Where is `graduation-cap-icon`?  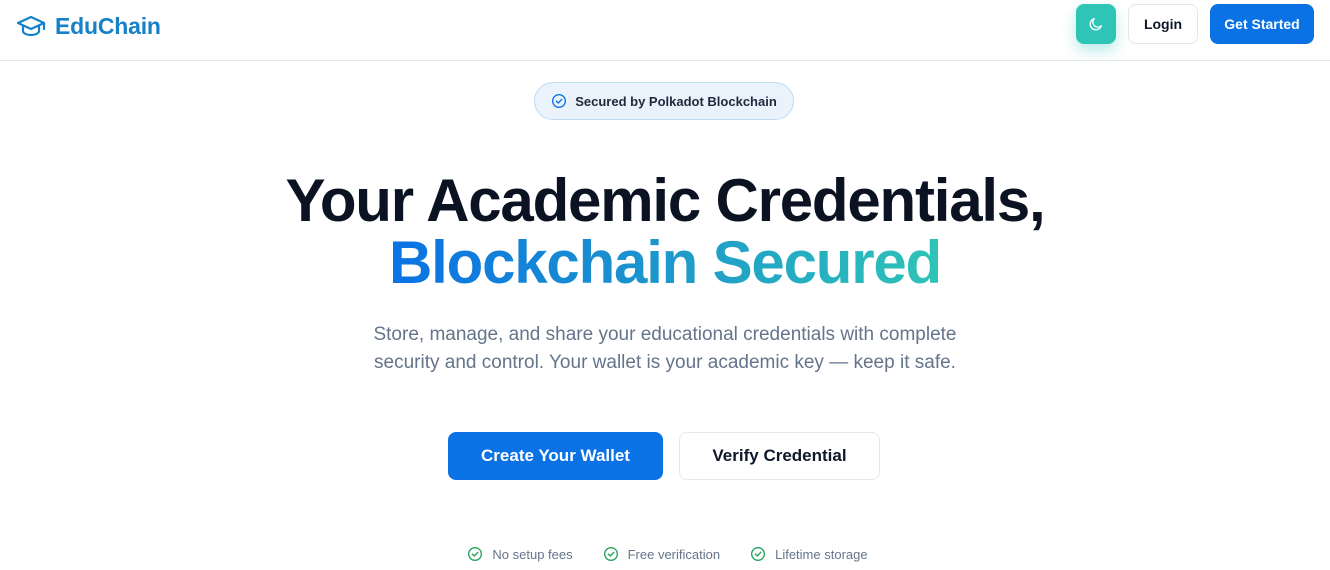
graduation-cap-icon is located at coordinates (31, 26).